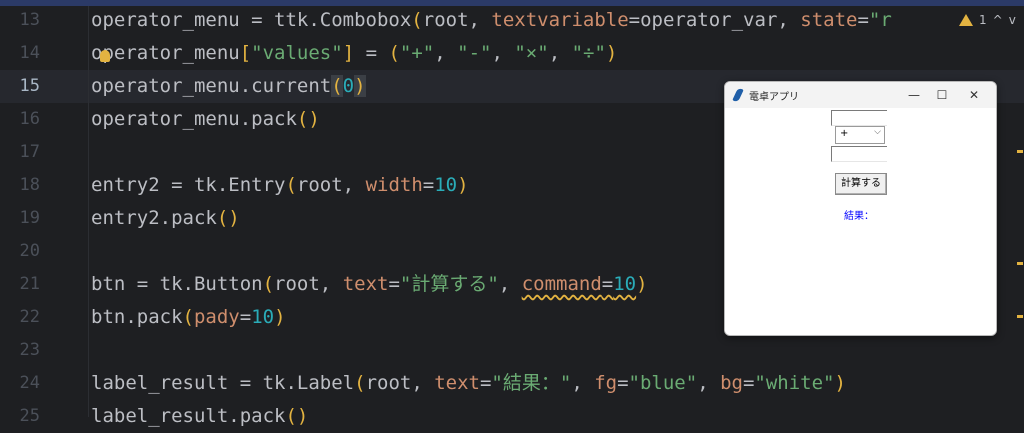  What do you see at coordinates (29, 119) in the screenshot?
I see `line-number: 16` at bounding box center [29, 119].